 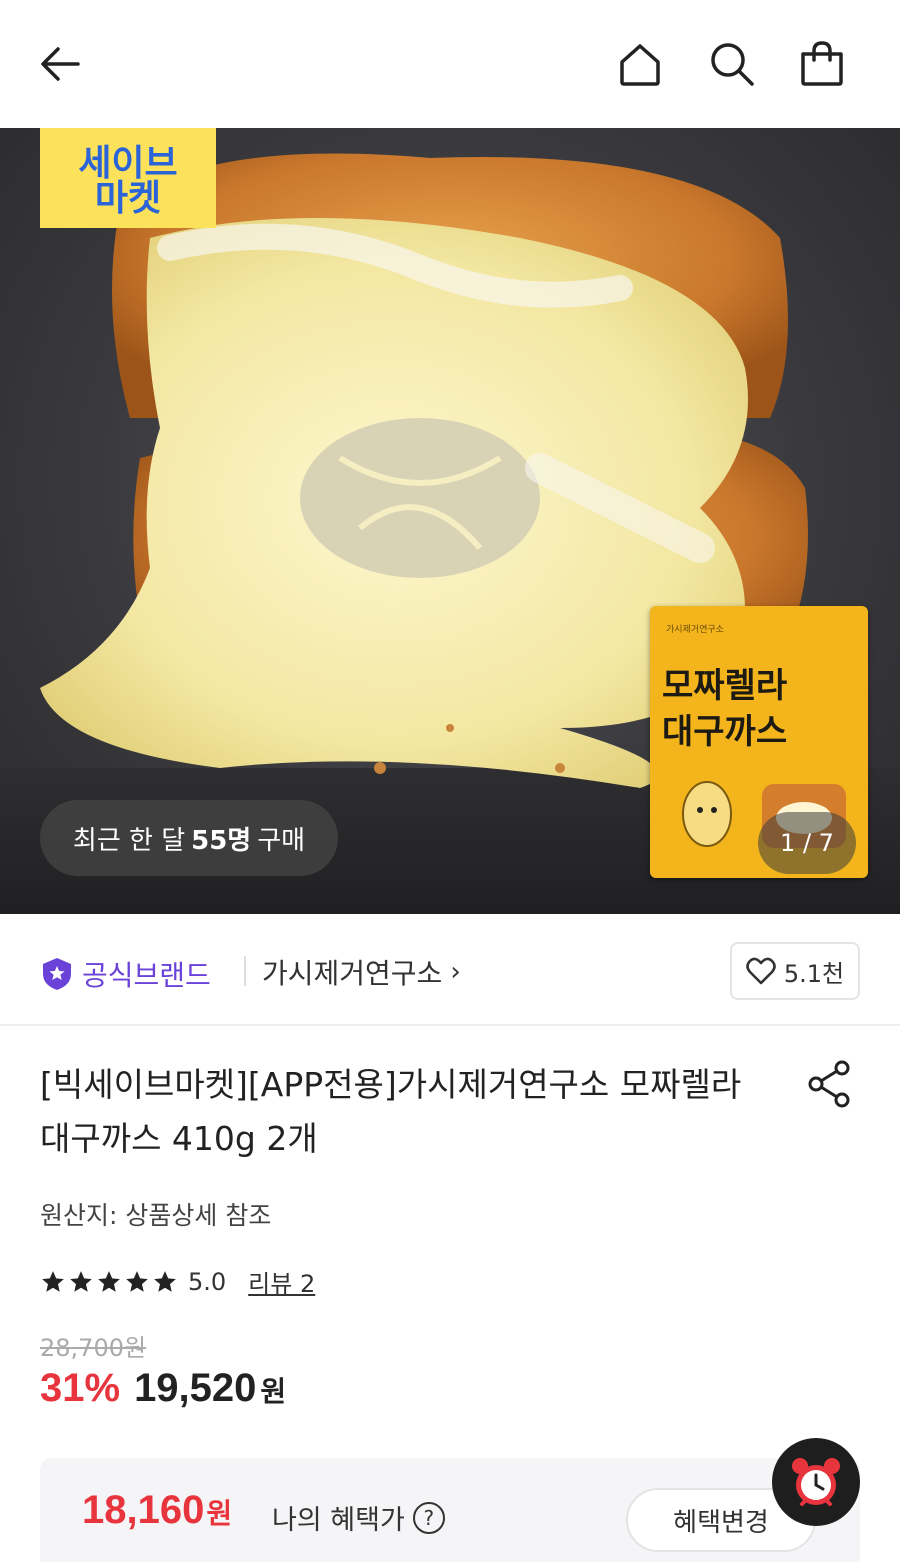 I want to click on back-button, so click(x=60, y=64).